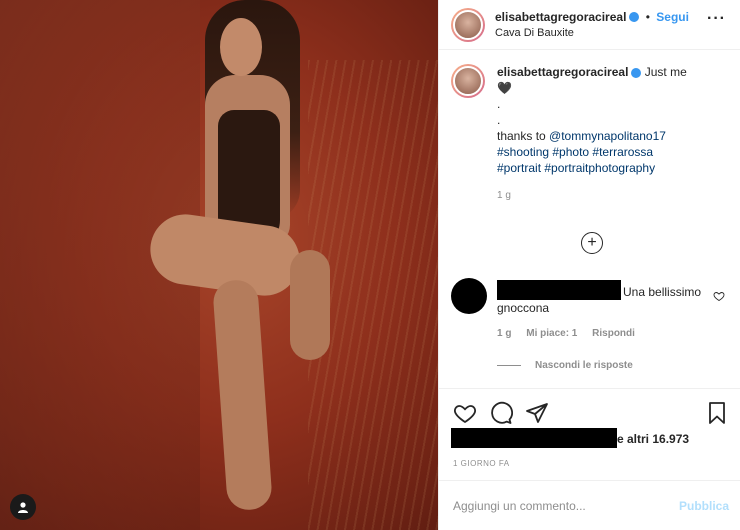 This screenshot has width=740, height=530. Describe the element at coordinates (242, 395) in the screenshot. I see `subject-leg` at that location.